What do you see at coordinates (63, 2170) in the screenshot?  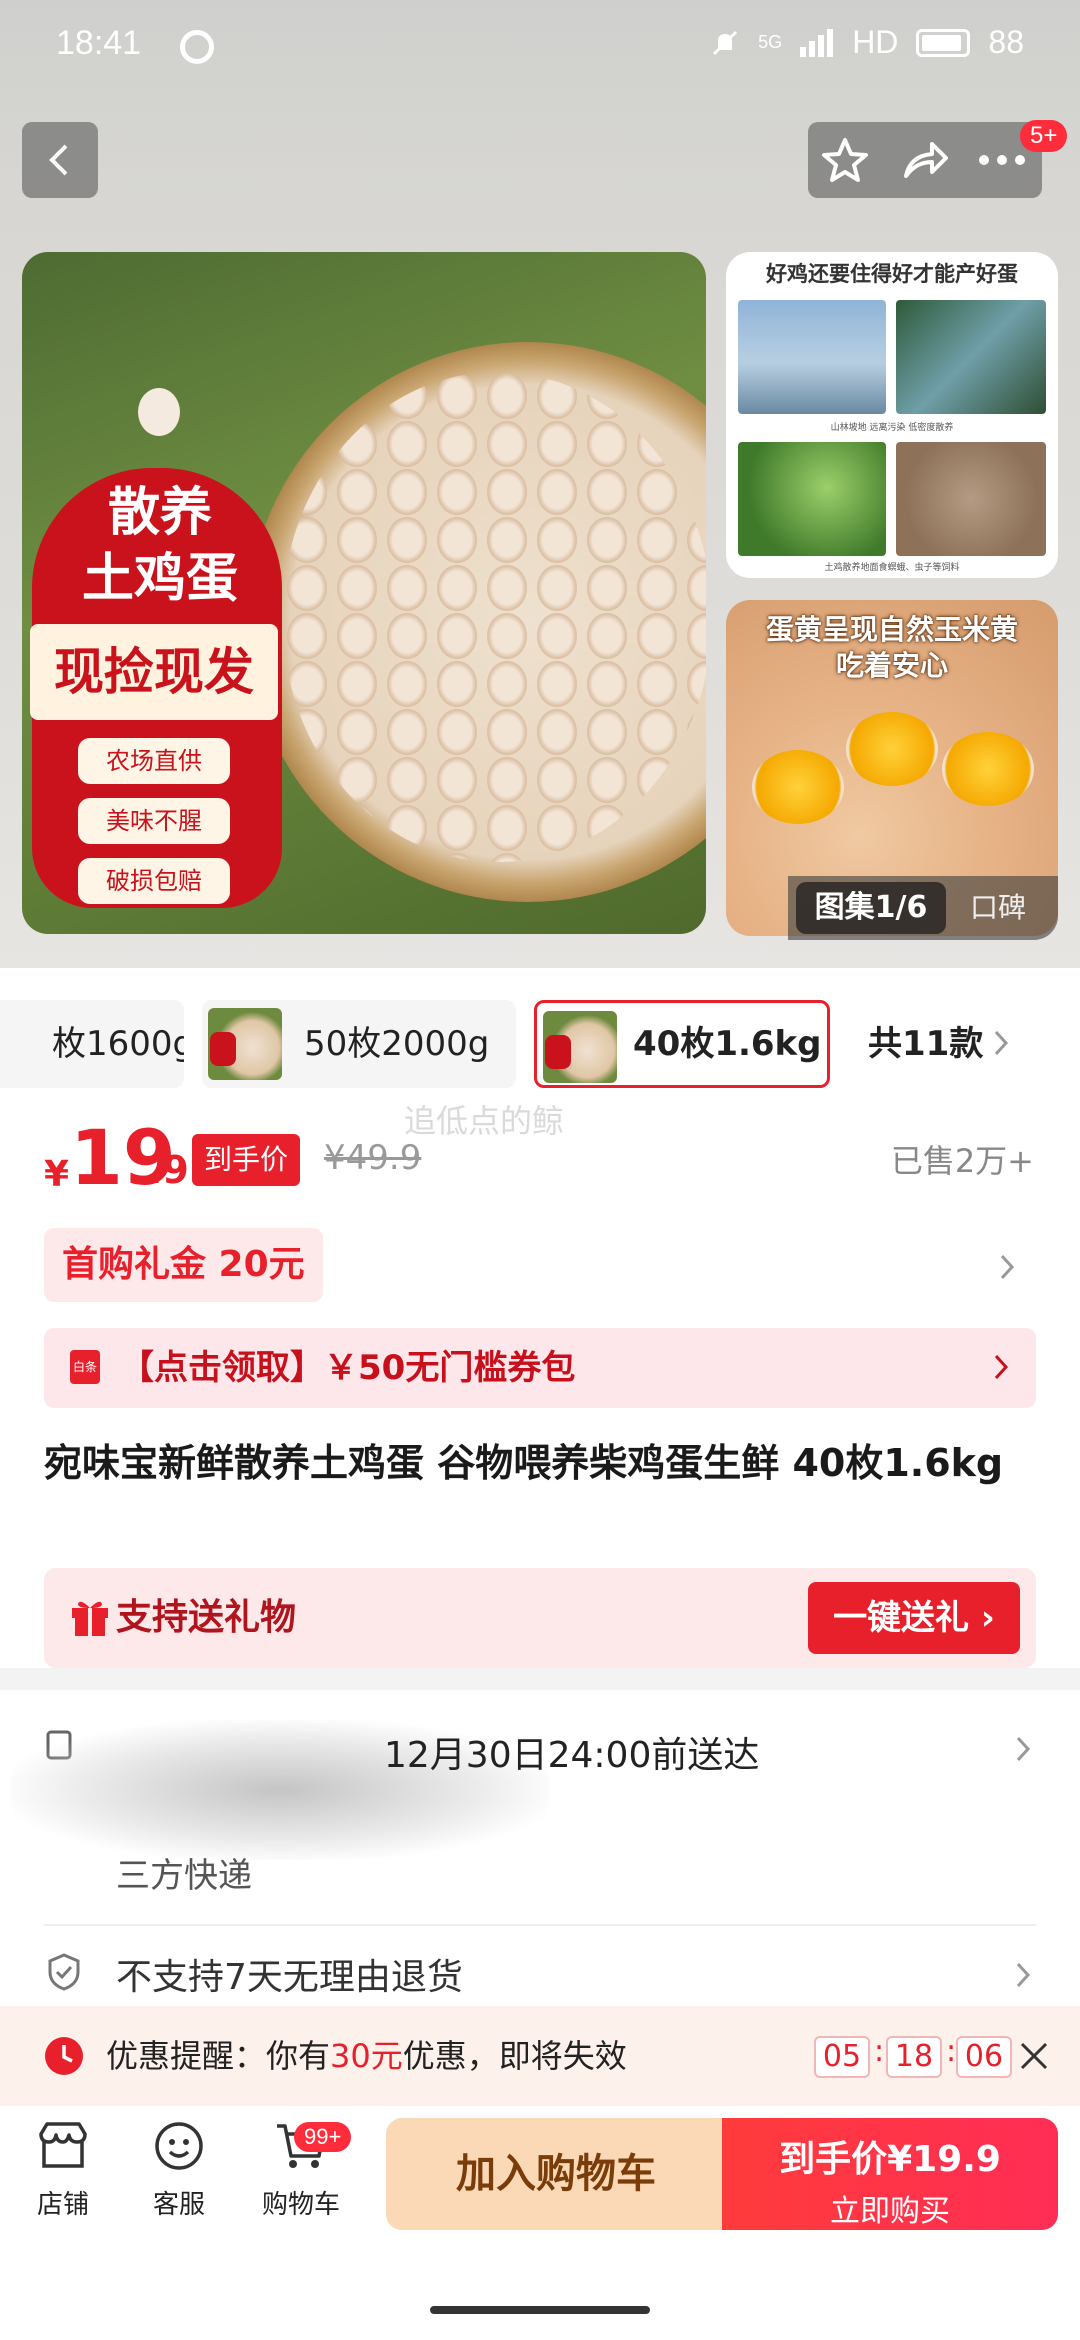 I see `store-button: 店铺` at bounding box center [63, 2170].